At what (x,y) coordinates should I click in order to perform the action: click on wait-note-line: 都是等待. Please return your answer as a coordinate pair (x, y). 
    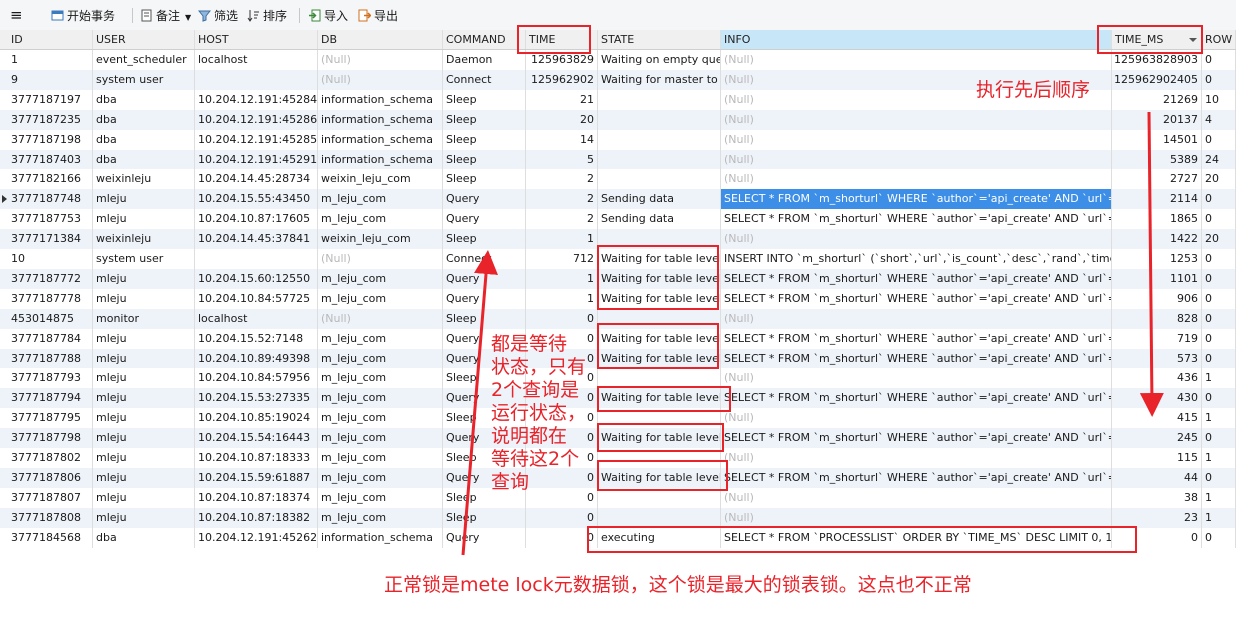
    Looking at the image, I should click on (529, 344).